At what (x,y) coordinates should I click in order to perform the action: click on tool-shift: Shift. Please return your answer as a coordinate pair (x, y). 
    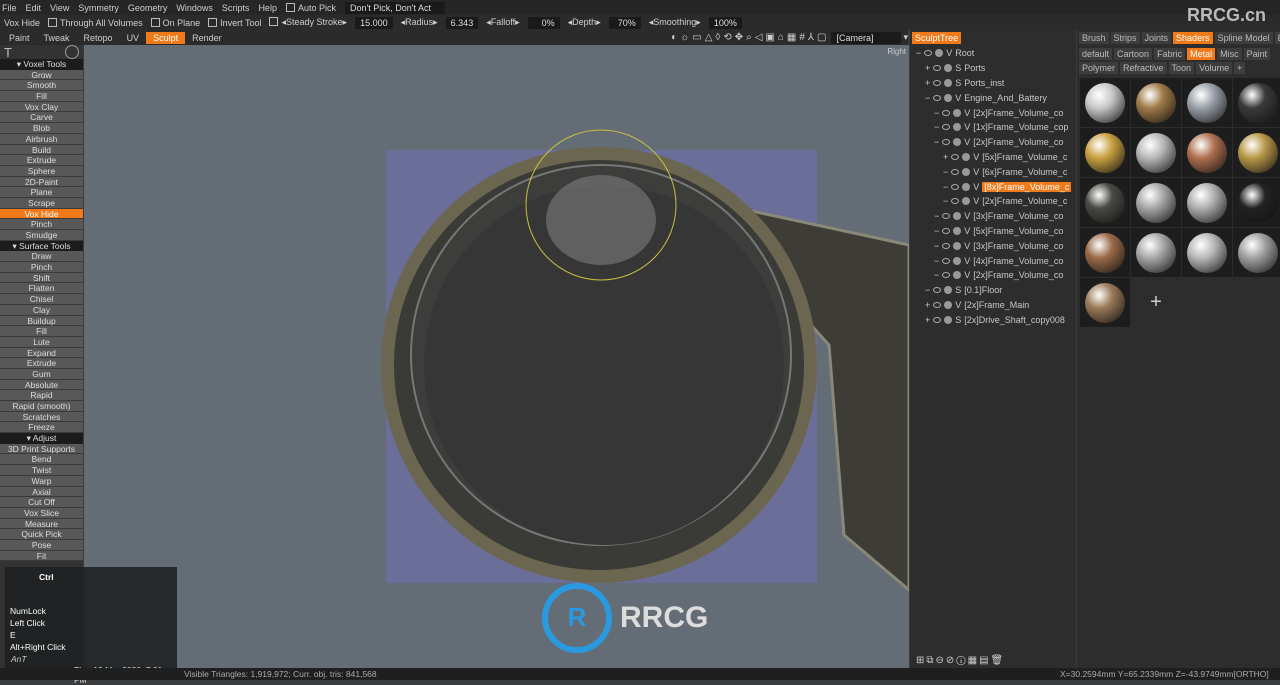
    Looking at the image, I should click on (41, 278).